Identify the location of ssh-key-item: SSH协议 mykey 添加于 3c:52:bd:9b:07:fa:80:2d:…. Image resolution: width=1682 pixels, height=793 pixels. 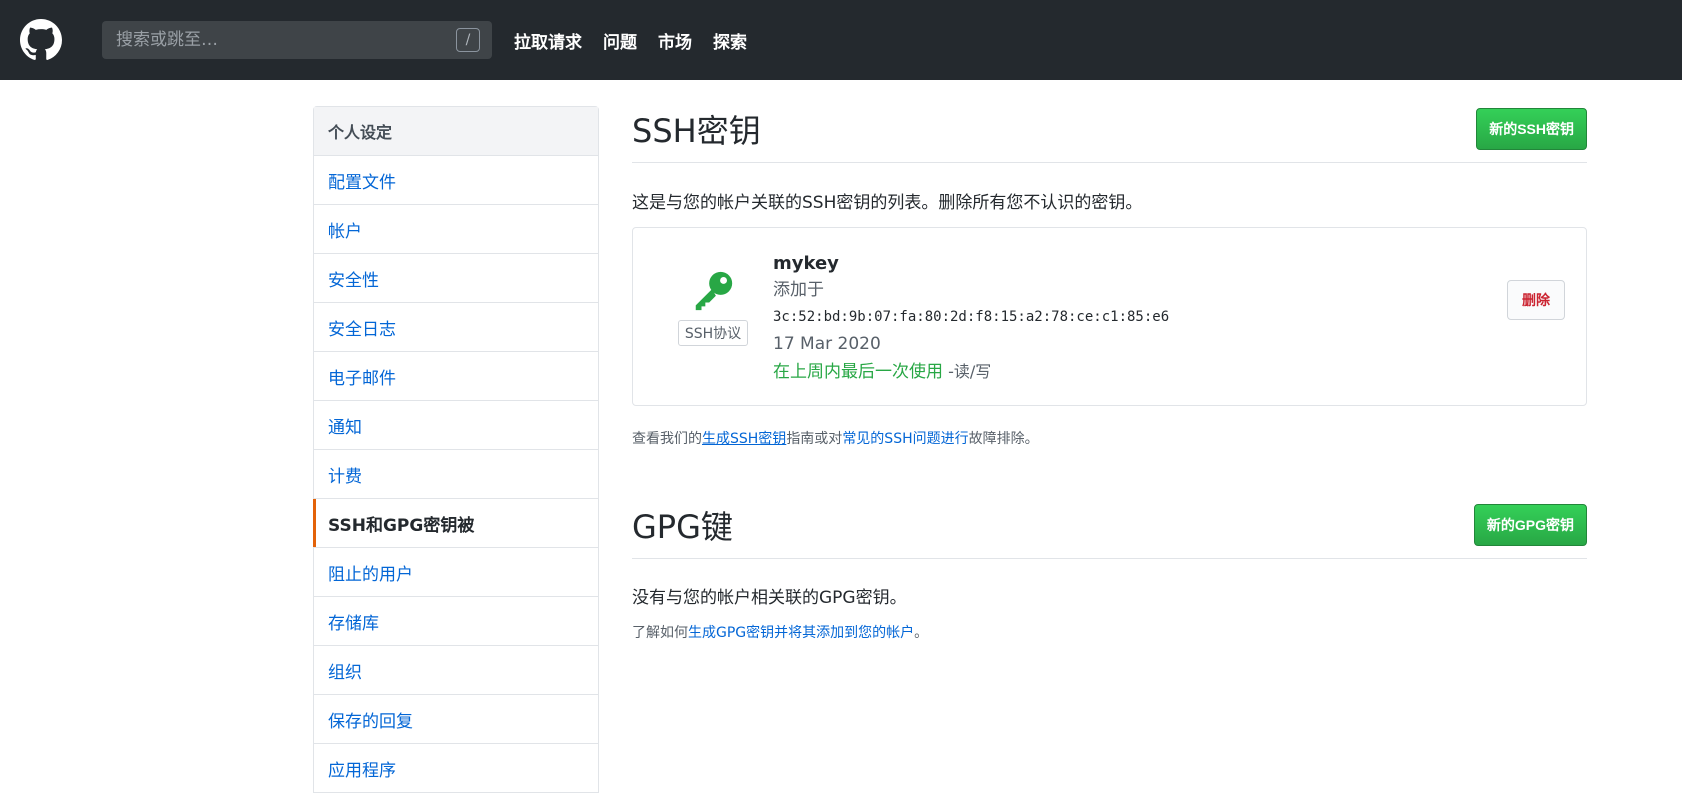
(1109, 316).